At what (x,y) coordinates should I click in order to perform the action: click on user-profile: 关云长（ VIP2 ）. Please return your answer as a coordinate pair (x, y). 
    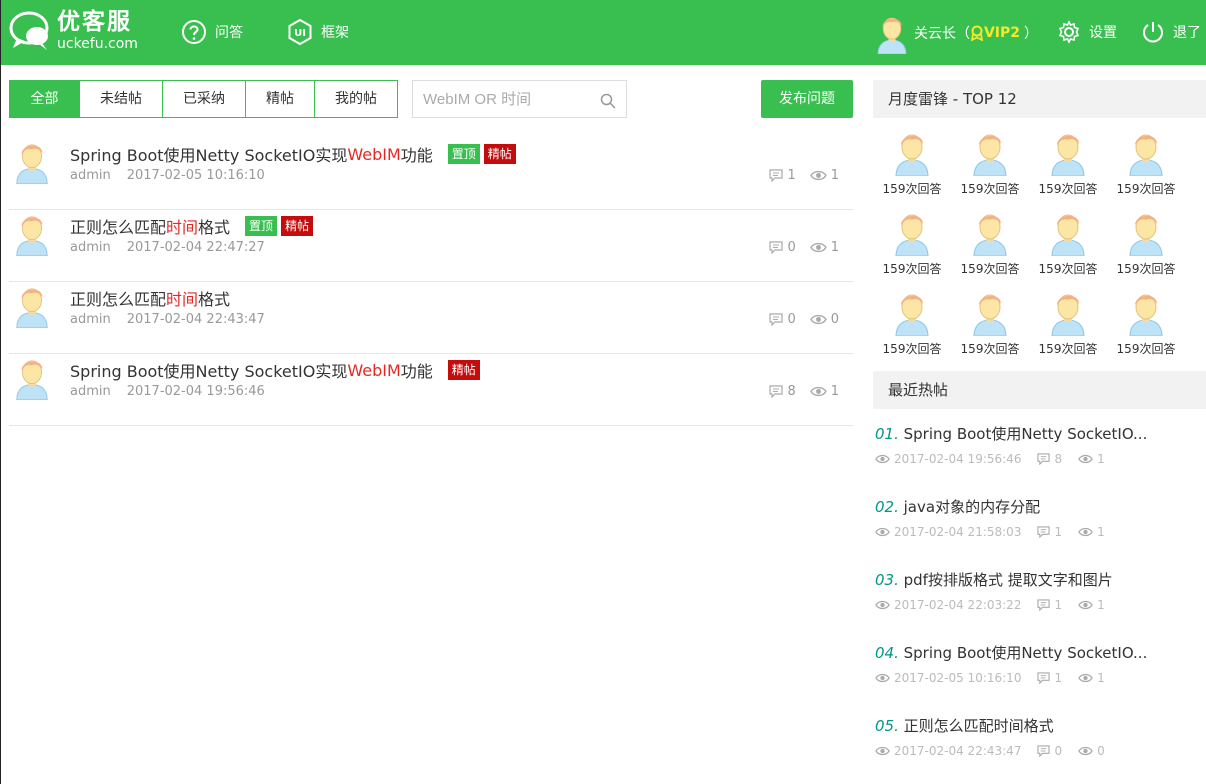
    Looking at the image, I should click on (956, 33).